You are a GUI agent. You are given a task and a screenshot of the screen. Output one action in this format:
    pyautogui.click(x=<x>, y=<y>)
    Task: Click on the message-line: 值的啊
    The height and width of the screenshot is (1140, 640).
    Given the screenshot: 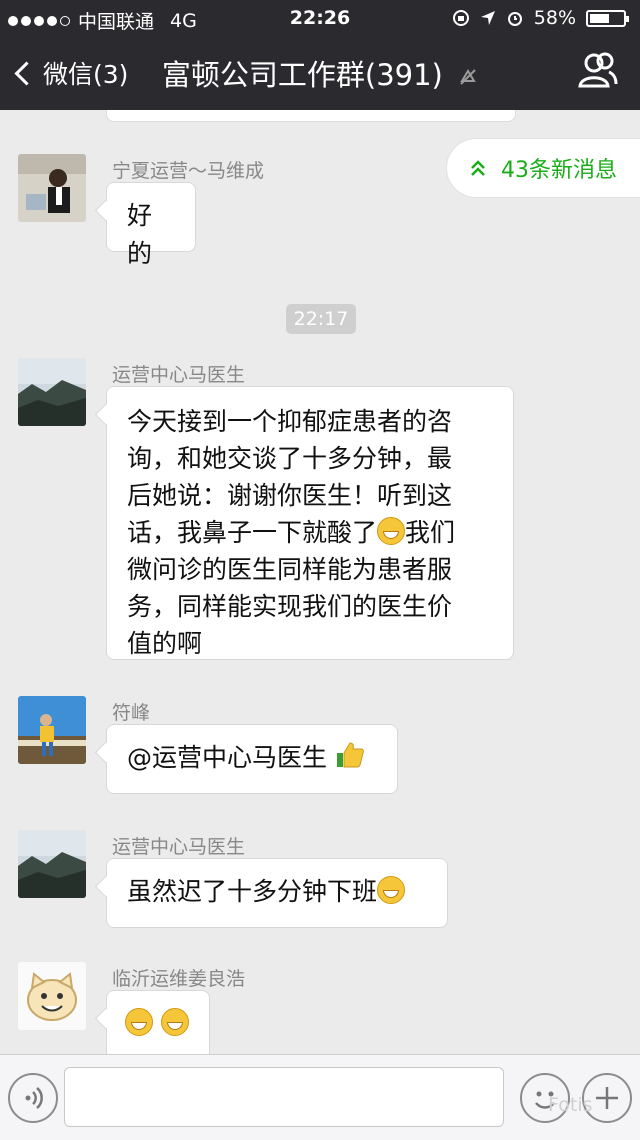 What is the action you would take?
    pyautogui.click(x=165, y=643)
    